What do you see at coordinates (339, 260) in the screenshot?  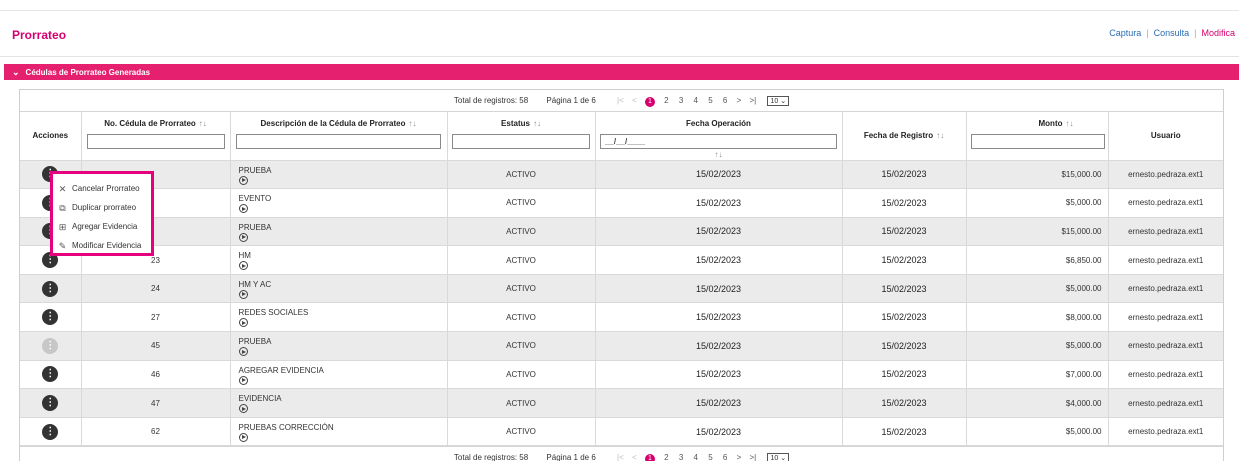 I see `cell-descripcion: HM` at bounding box center [339, 260].